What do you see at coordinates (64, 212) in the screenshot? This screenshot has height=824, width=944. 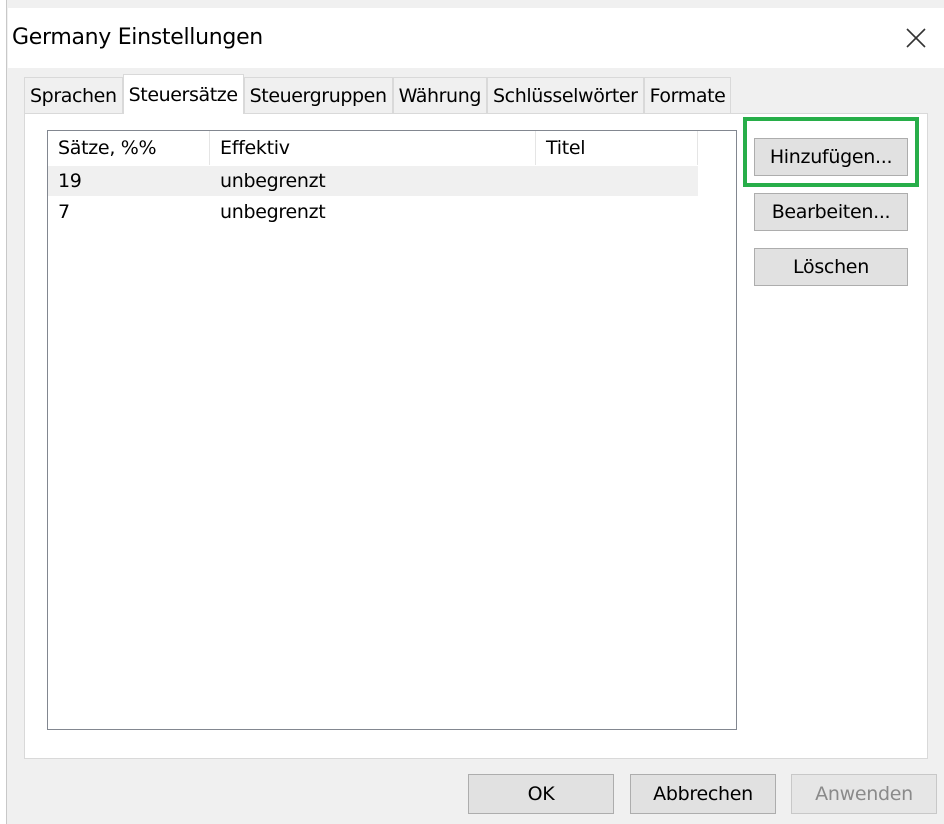 I see `cell-rate: 7` at bounding box center [64, 212].